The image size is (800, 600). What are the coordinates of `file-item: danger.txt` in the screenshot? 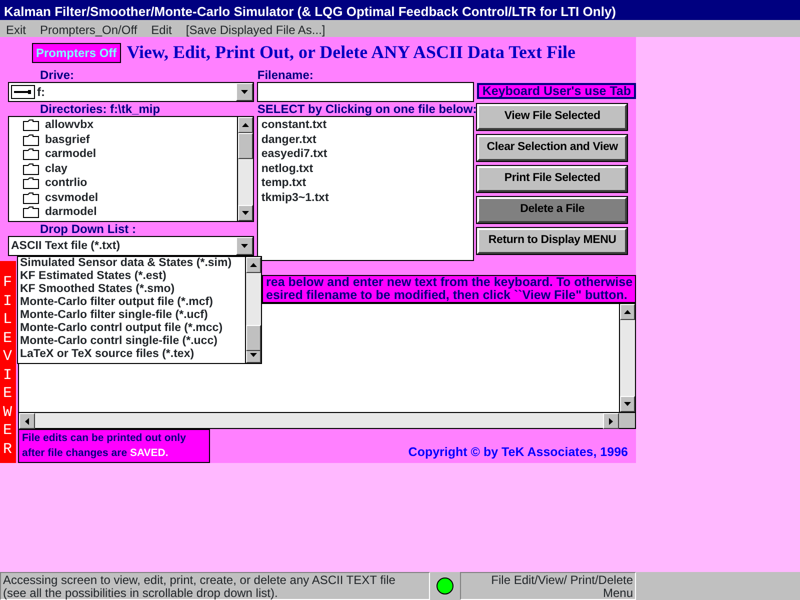 It's located at (365, 139).